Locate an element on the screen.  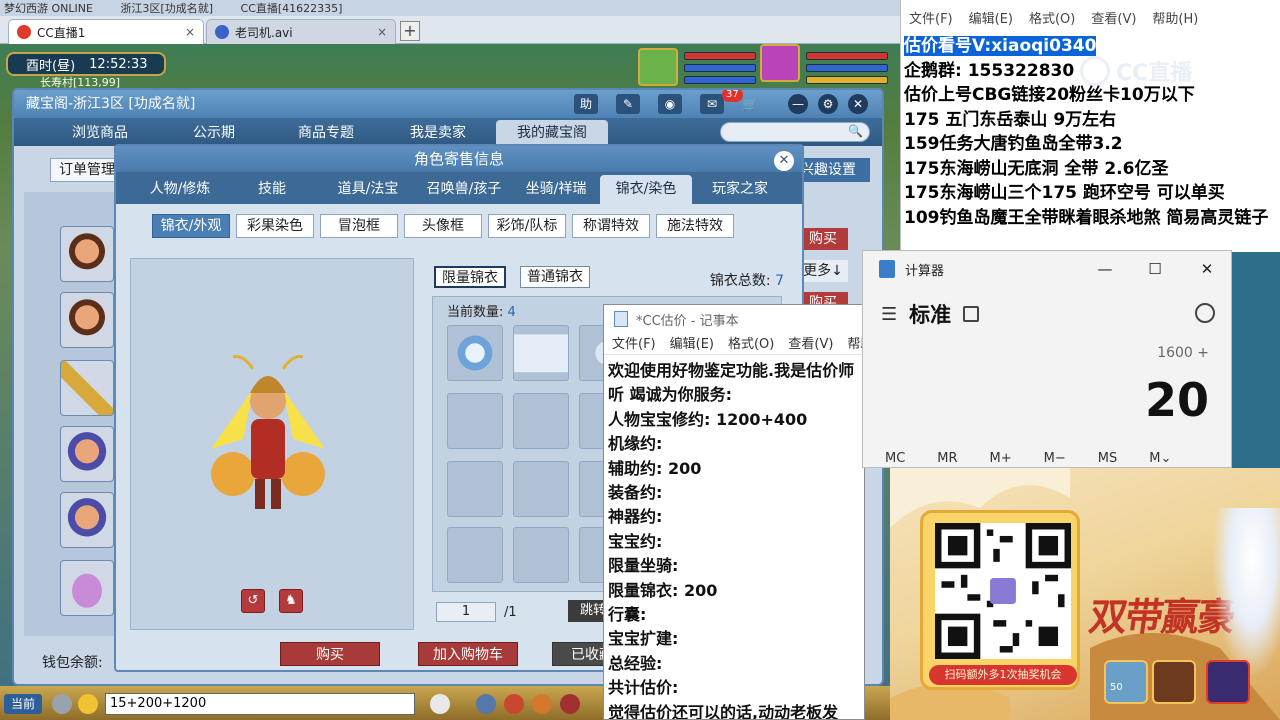
browser-tab-cc-live: CC直播1 × is located at coordinates (106, 31).